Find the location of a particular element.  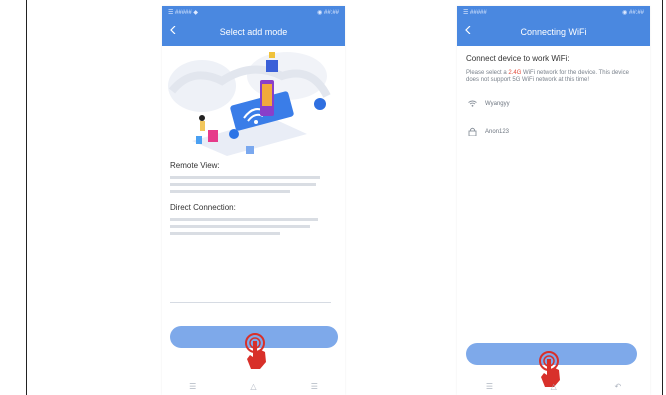

divider is located at coordinates (250, 302).